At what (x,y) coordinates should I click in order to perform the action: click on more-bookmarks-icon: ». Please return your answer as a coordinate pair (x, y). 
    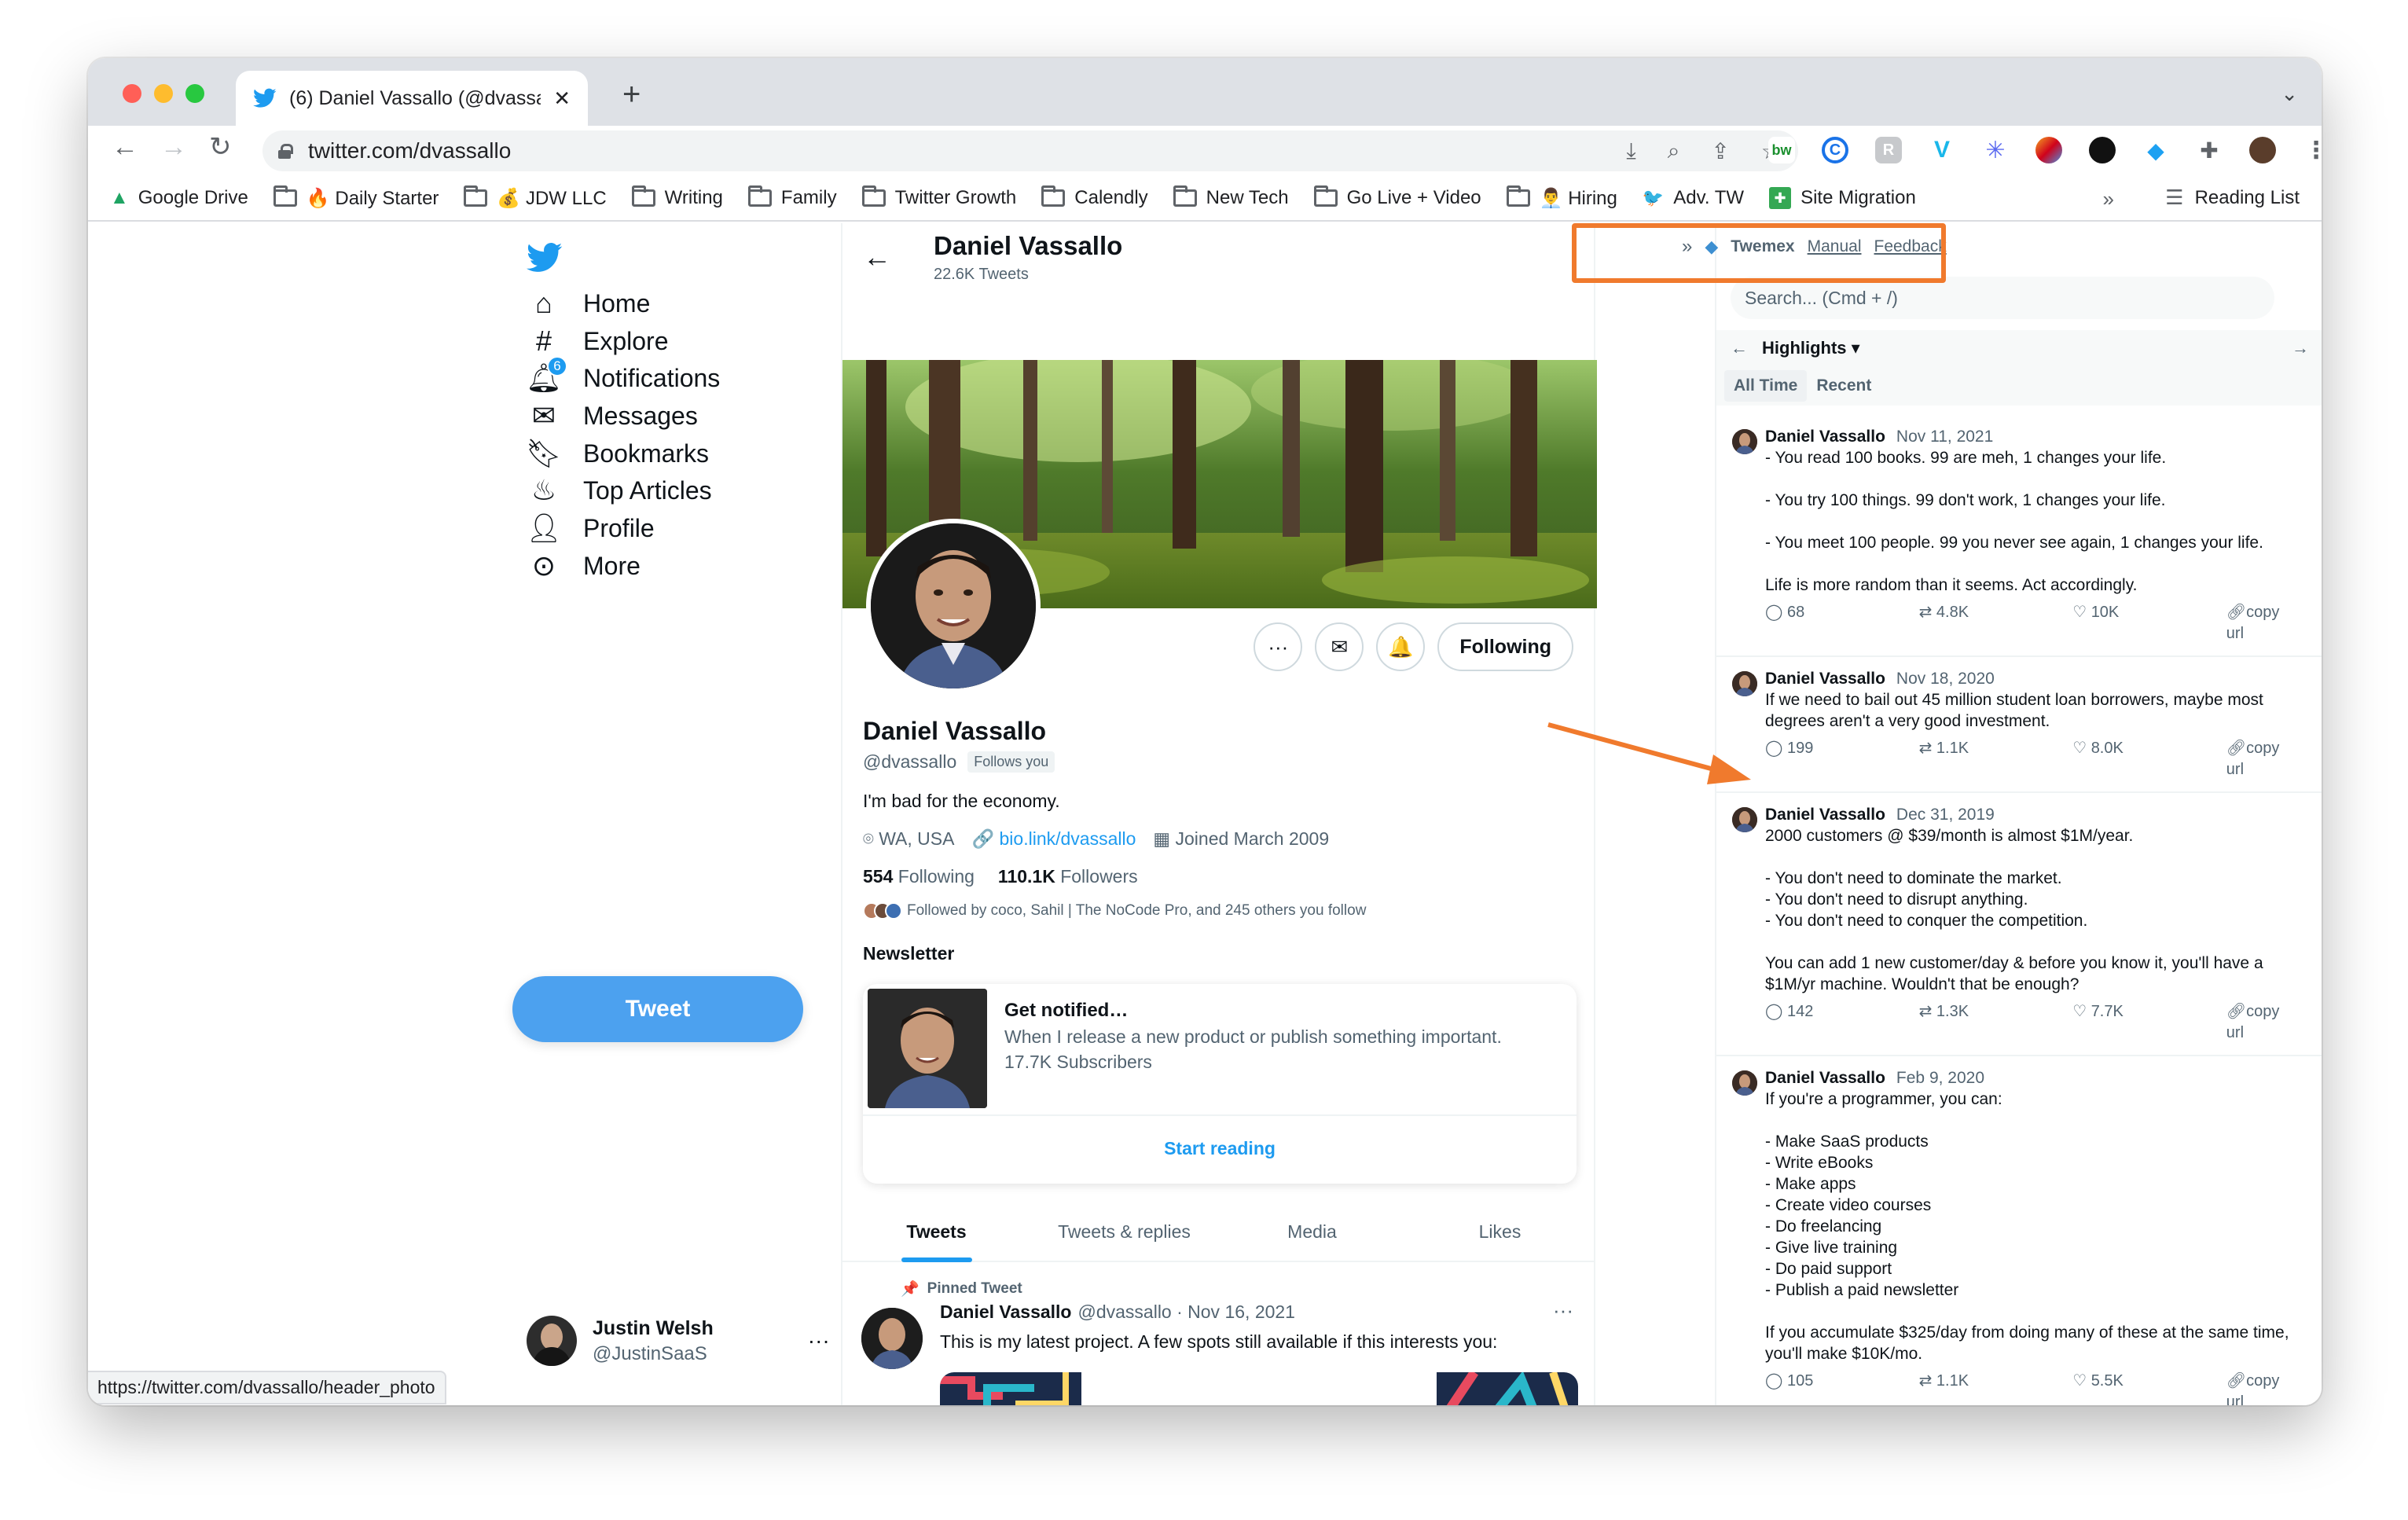
    Looking at the image, I should click on (2108, 199).